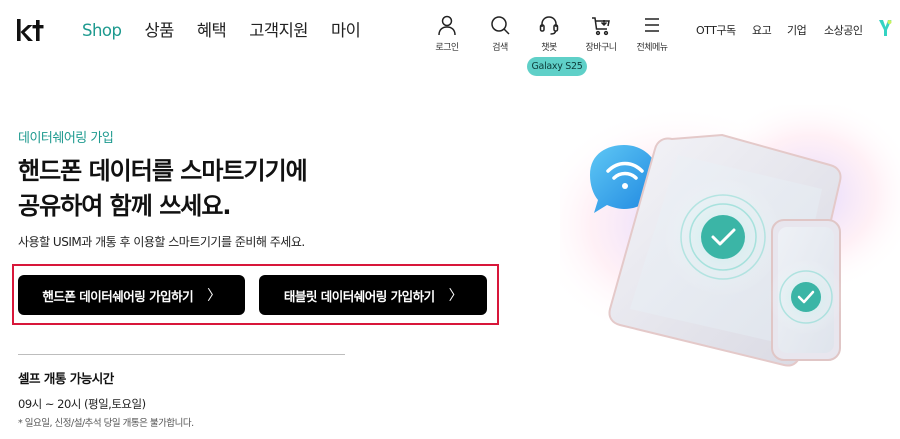 The image size is (900, 439). I want to click on search-icon, so click(500, 25).